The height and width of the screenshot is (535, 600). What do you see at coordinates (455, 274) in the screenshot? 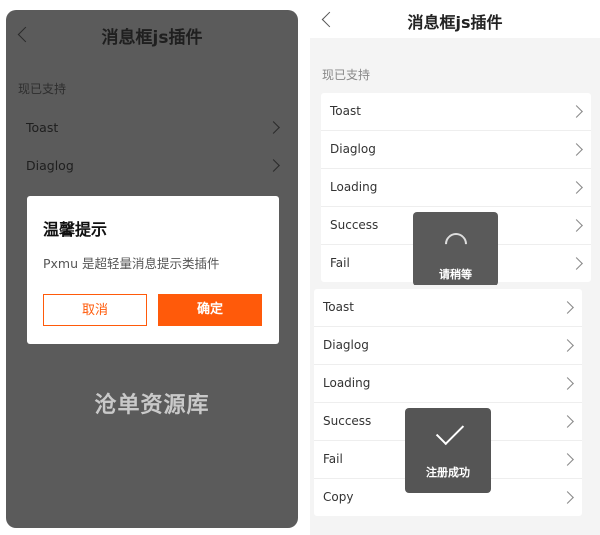
I see `loading-toast-text: 请稍等` at bounding box center [455, 274].